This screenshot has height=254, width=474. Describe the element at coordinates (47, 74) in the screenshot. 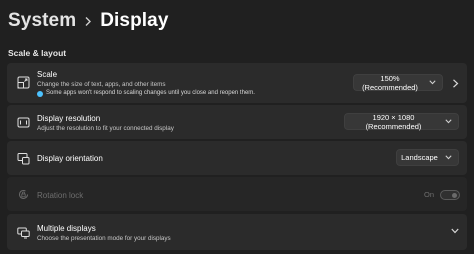

I see `scale-title: Scale` at that location.